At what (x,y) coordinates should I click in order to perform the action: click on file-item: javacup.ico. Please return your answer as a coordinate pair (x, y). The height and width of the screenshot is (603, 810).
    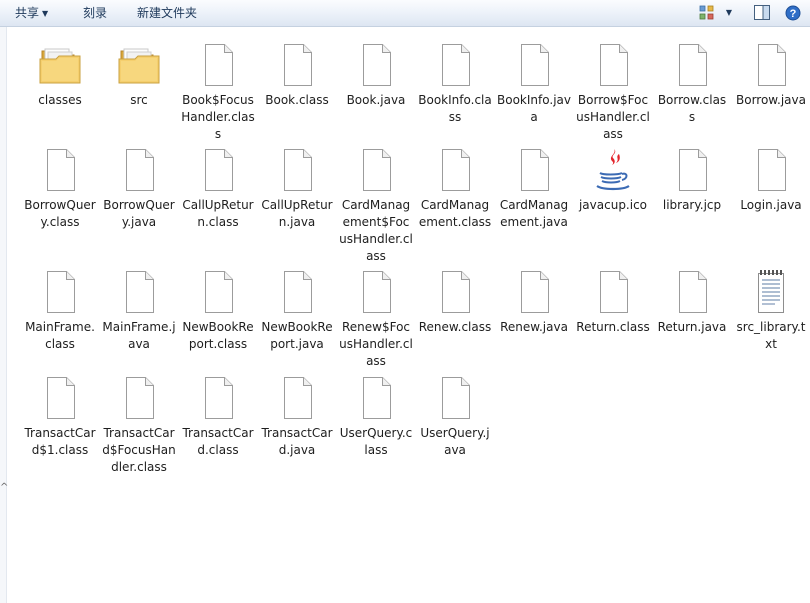
    Looking at the image, I should click on (613, 180).